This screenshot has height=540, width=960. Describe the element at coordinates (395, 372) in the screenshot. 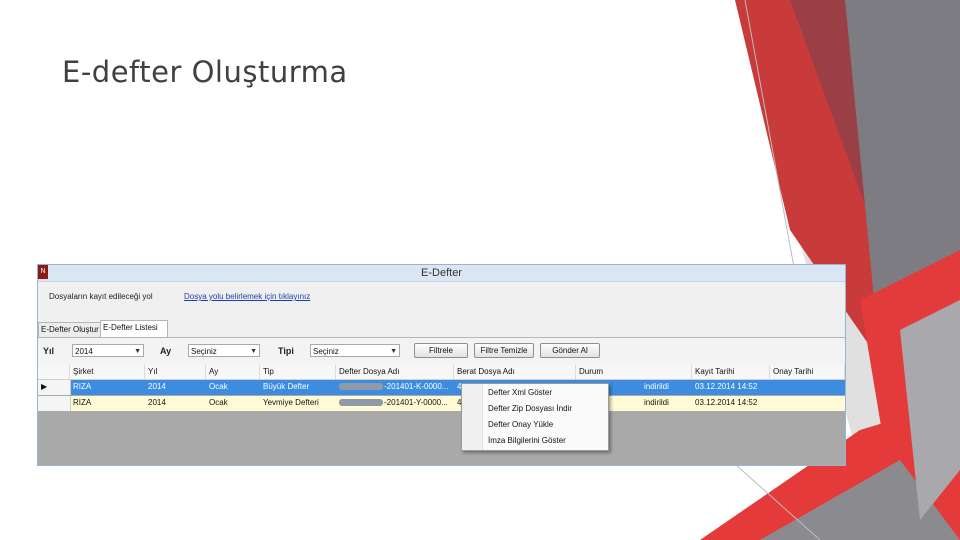

I see `column-header: Defter Dosya Adı` at that location.